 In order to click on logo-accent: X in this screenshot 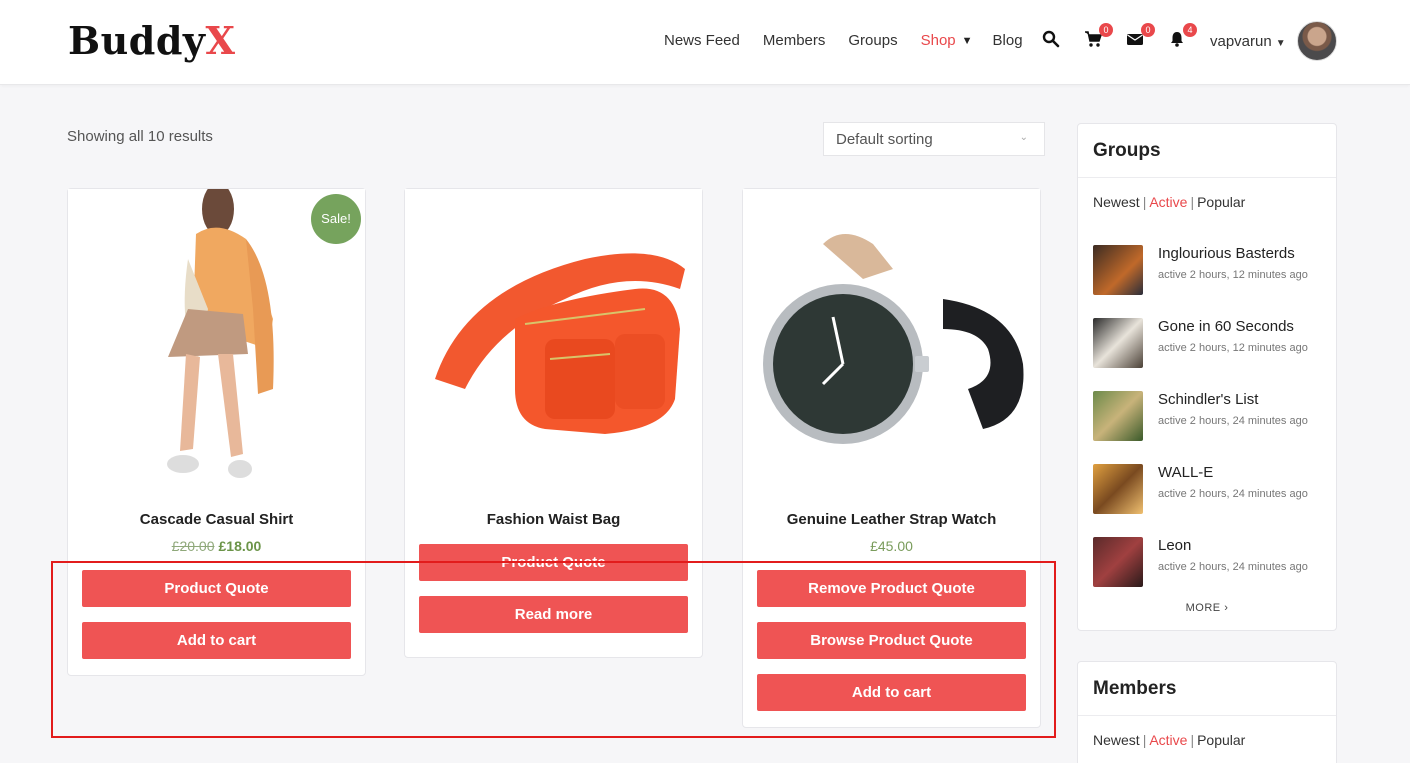, I will do `click(220, 40)`.